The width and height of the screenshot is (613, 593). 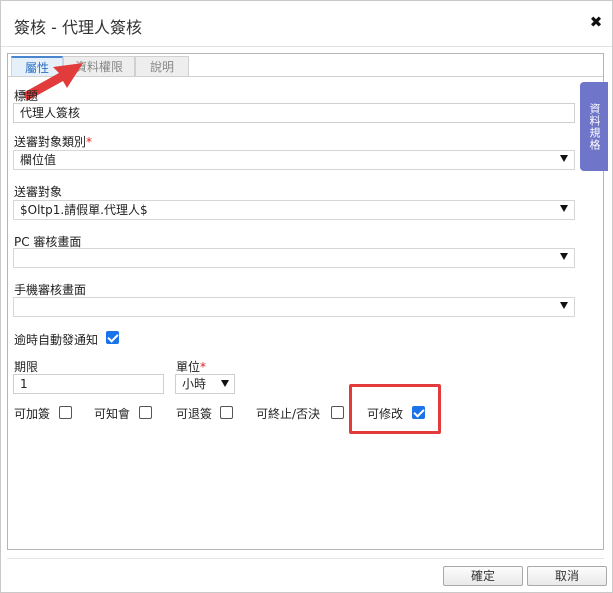 I want to click on recipient-type-value: 欄位值, so click(x=38, y=160).